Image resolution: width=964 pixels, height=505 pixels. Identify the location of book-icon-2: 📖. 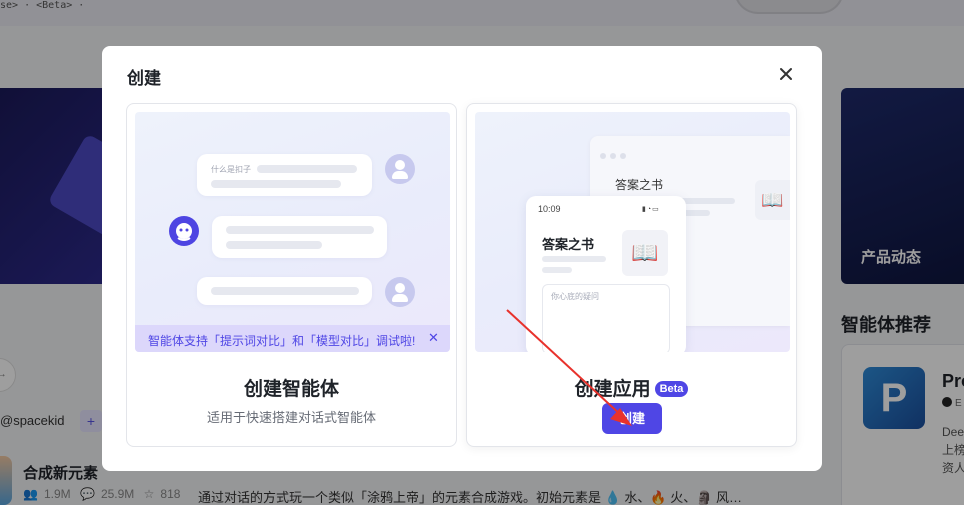
(645, 253).